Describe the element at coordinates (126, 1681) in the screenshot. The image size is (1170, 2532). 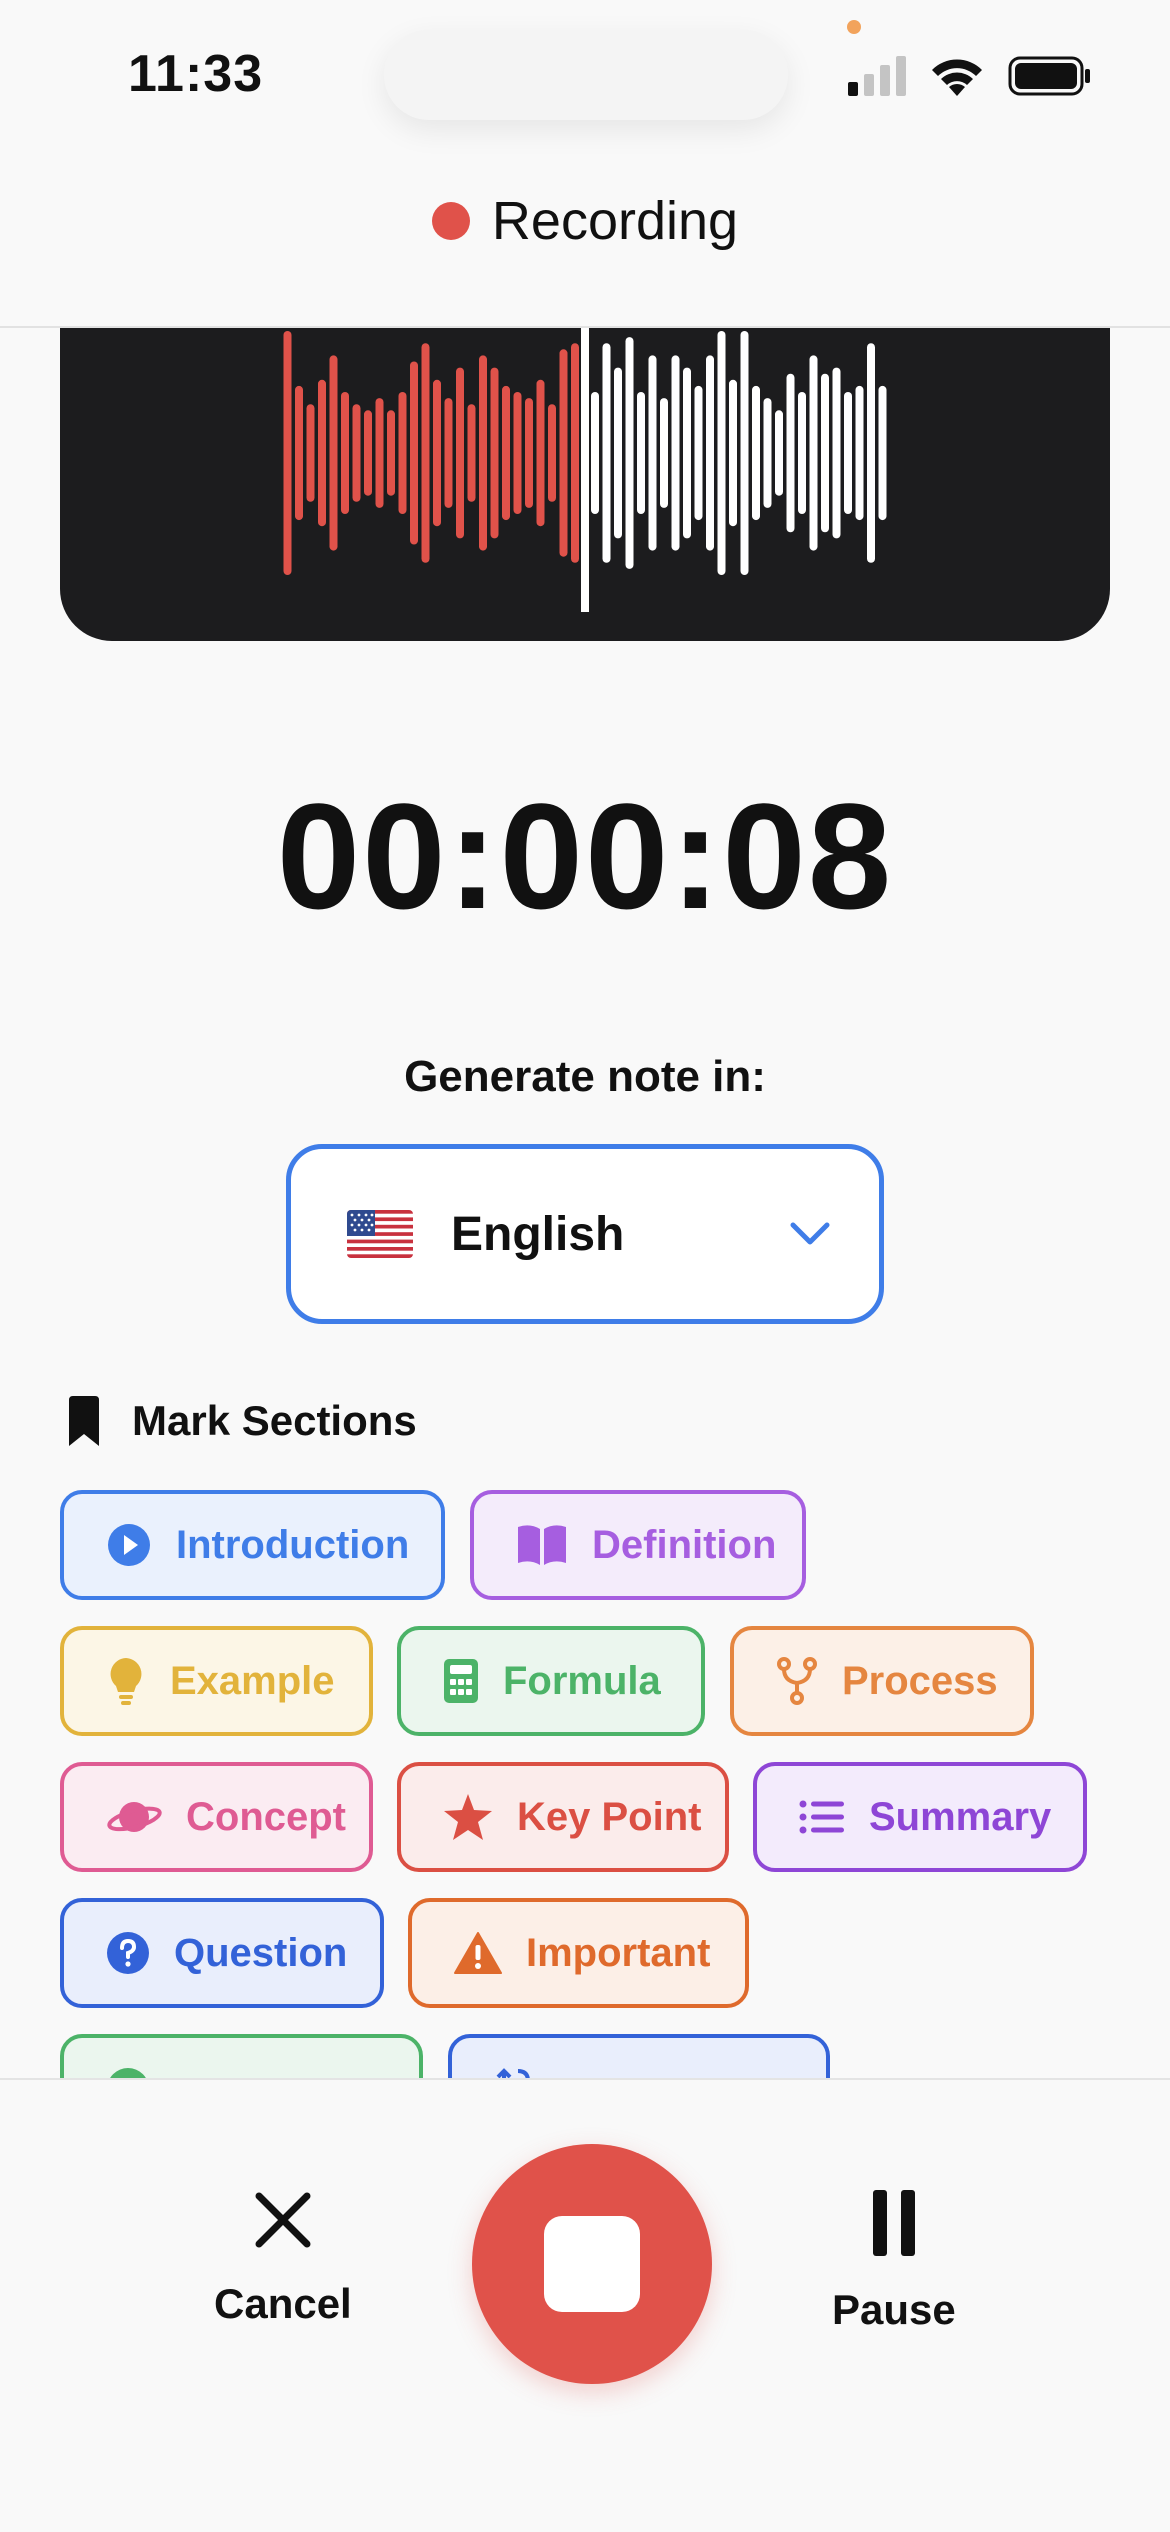
I see `lightbulb-icon` at that location.